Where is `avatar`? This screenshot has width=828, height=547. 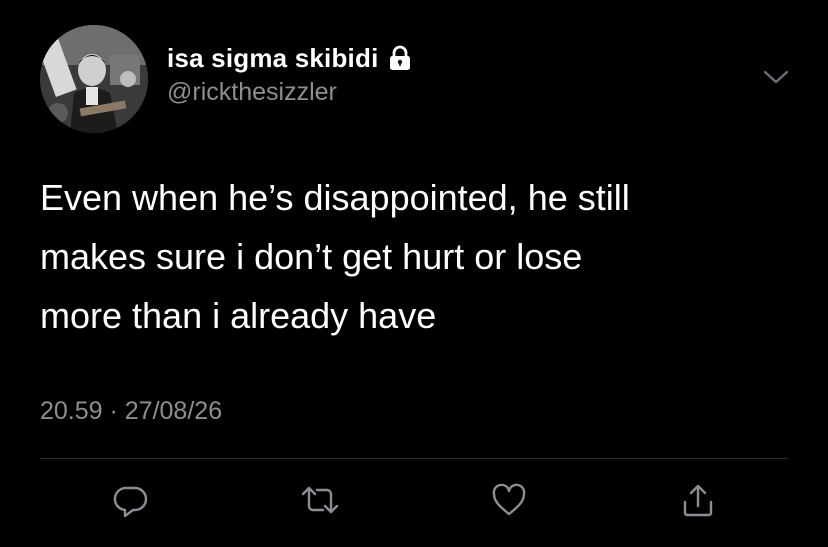 avatar is located at coordinates (94, 79).